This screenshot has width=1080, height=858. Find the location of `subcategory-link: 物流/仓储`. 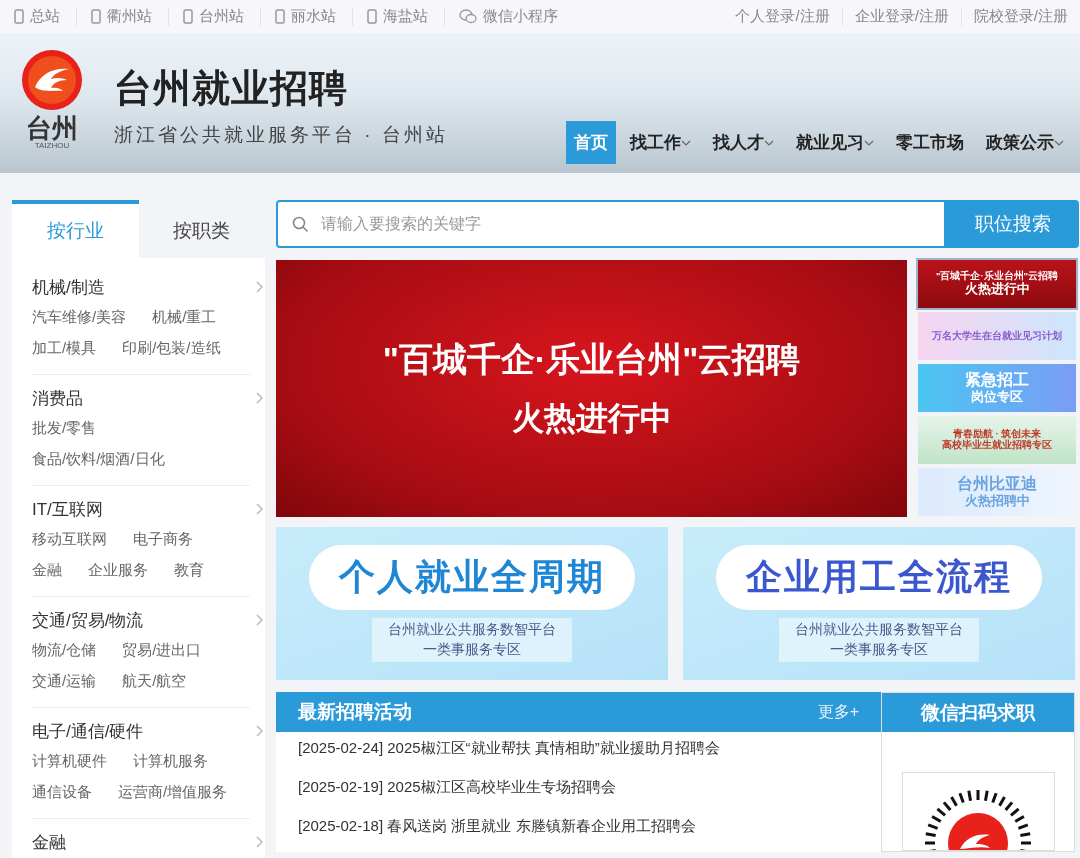

subcategory-link: 物流/仓储 is located at coordinates (64, 650).